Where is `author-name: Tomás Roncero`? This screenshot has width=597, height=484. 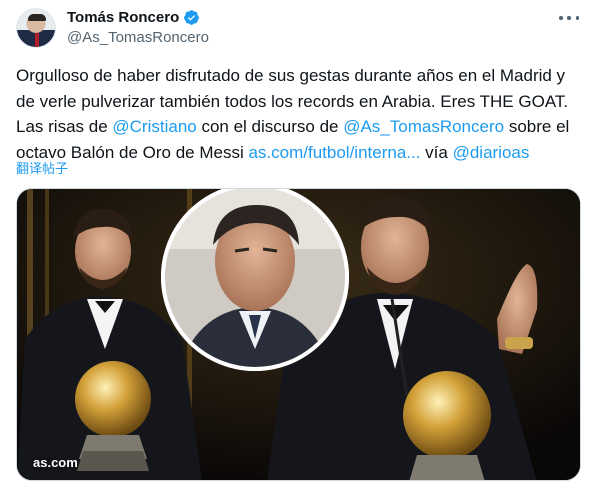
author-name: Tomás Roncero is located at coordinates (123, 17).